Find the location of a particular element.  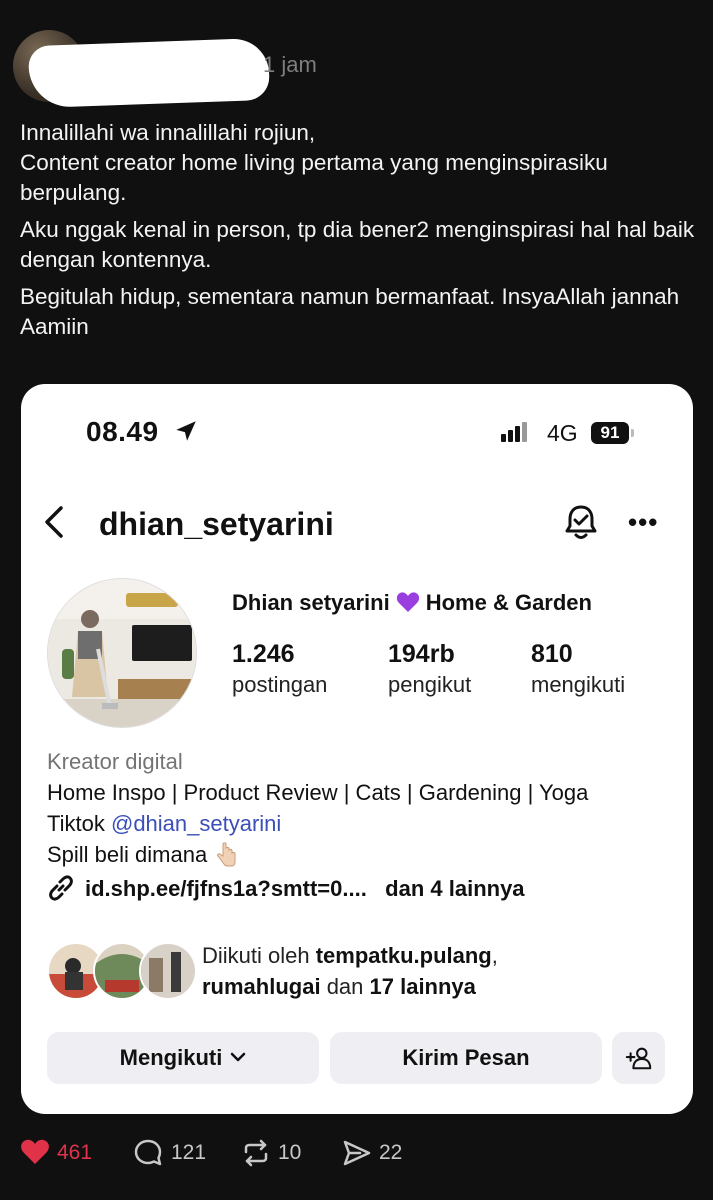

network-label: 4G is located at coordinates (562, 433).